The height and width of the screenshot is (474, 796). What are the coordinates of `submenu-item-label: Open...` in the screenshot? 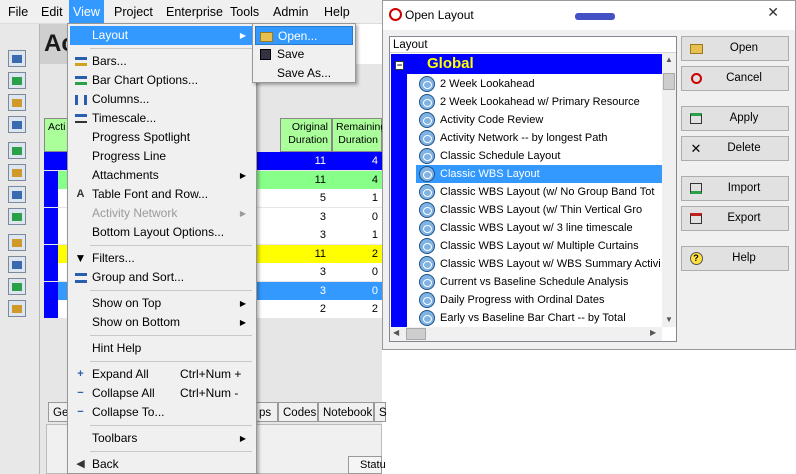 It's located at (298, 36).